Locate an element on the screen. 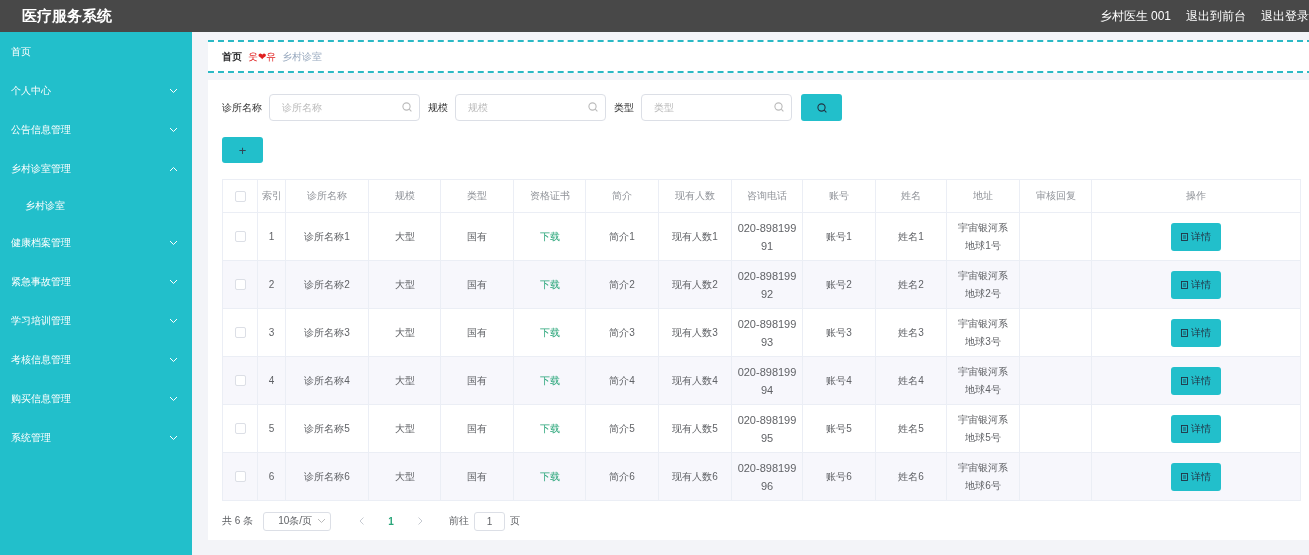 This screenshot has width=1309, height=555. column-header: 索引 is located at coordinates (271, 196).